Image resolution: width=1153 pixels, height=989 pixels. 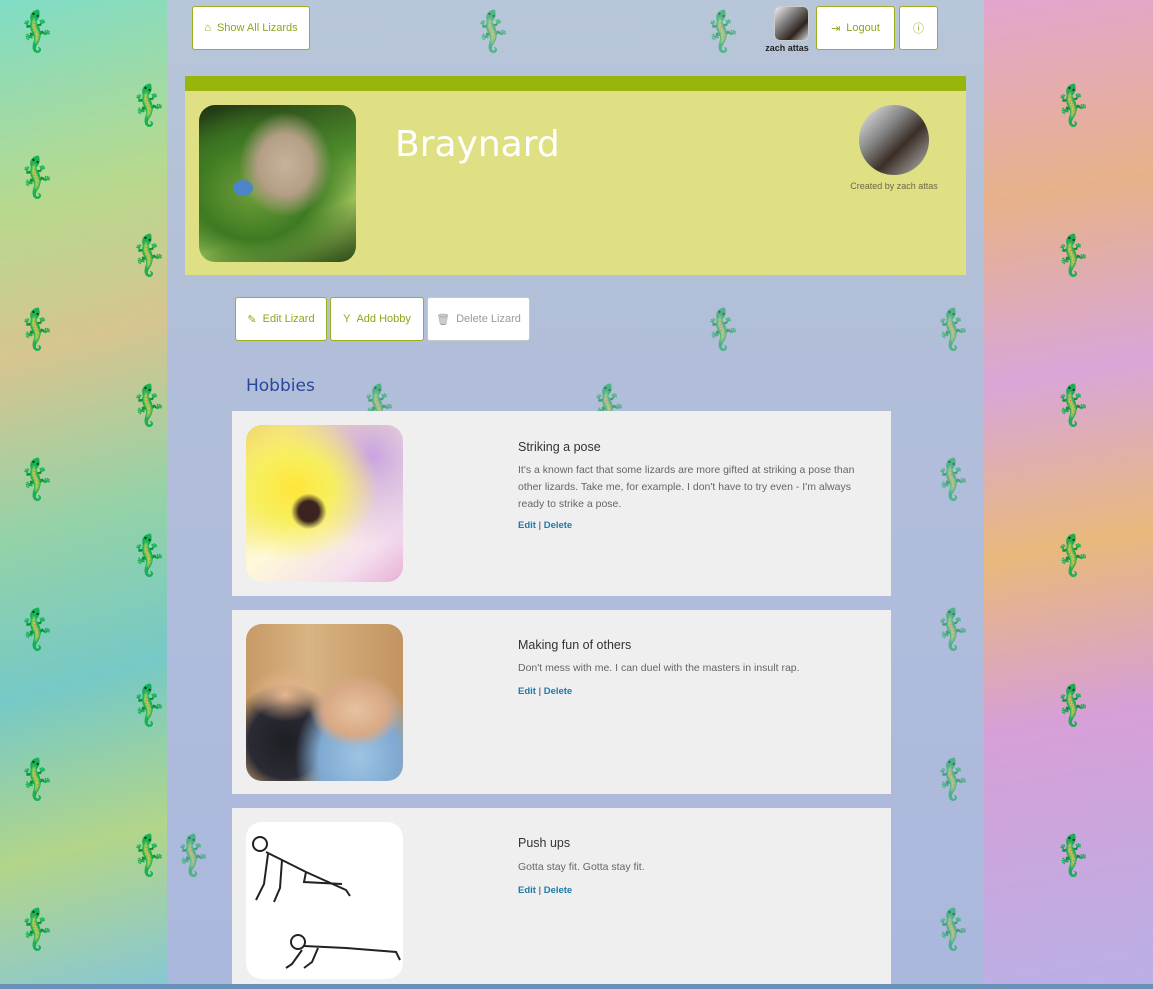 I want to click on profile-accent-bar, so click(x=575, y=83).